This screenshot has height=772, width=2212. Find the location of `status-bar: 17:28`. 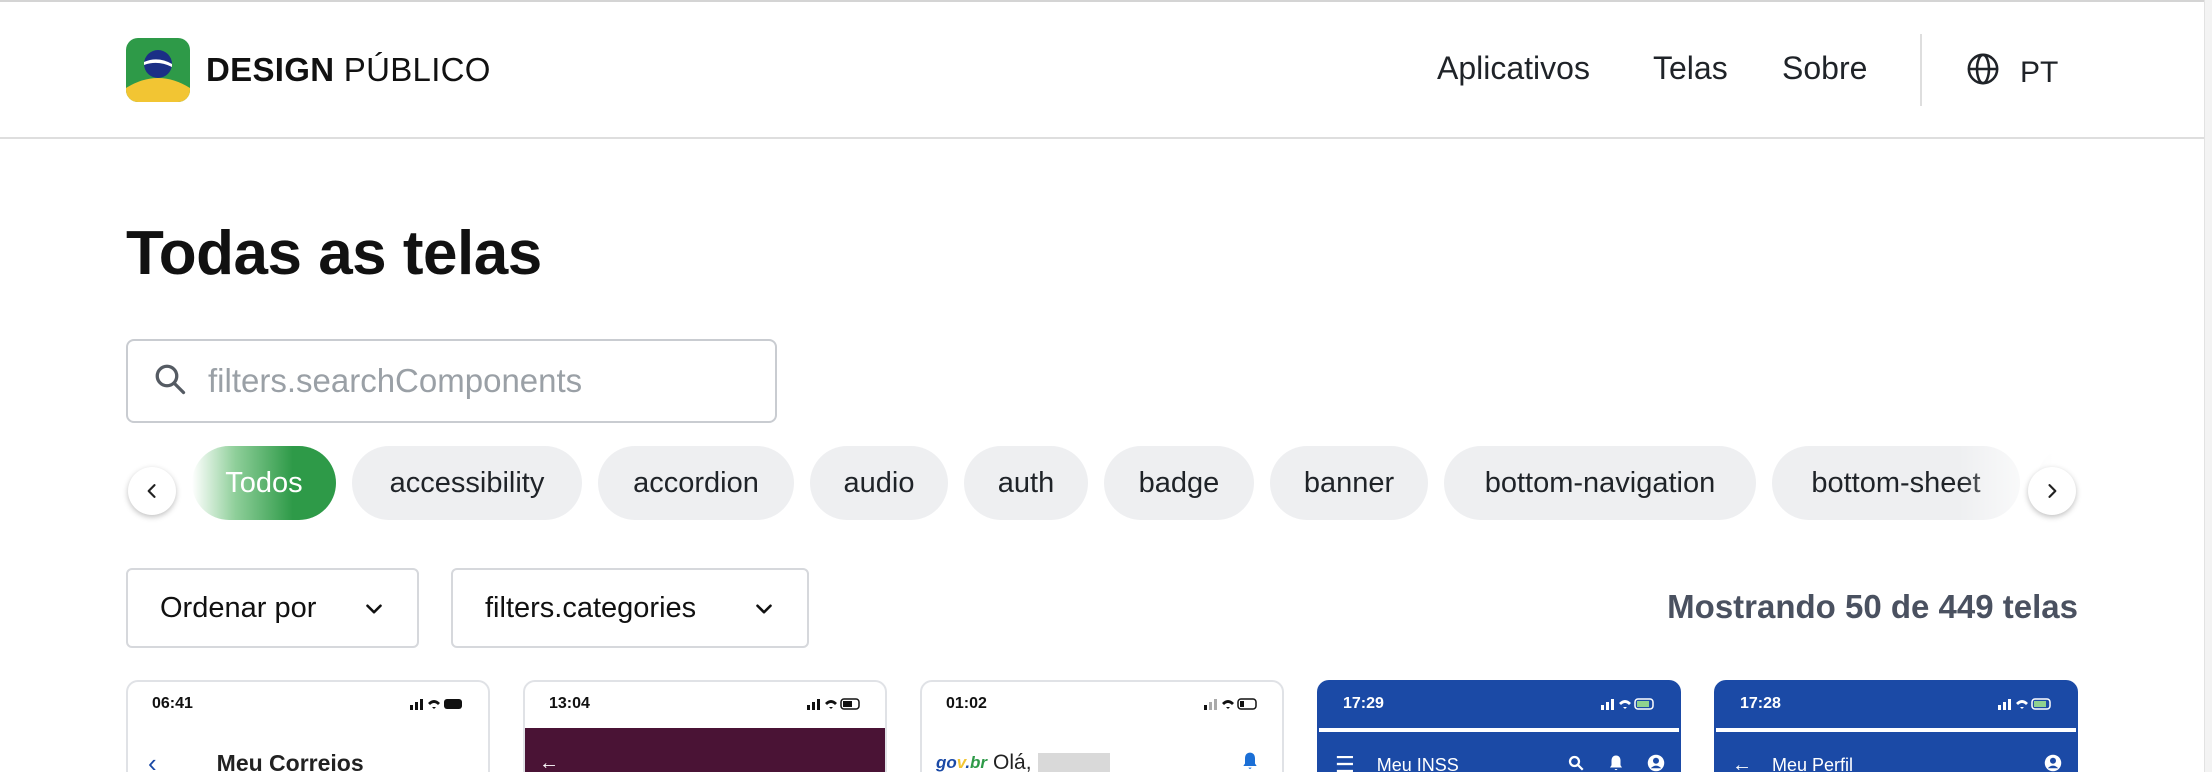

status-bar: 17:28 is located at coordinates (1896, 704).